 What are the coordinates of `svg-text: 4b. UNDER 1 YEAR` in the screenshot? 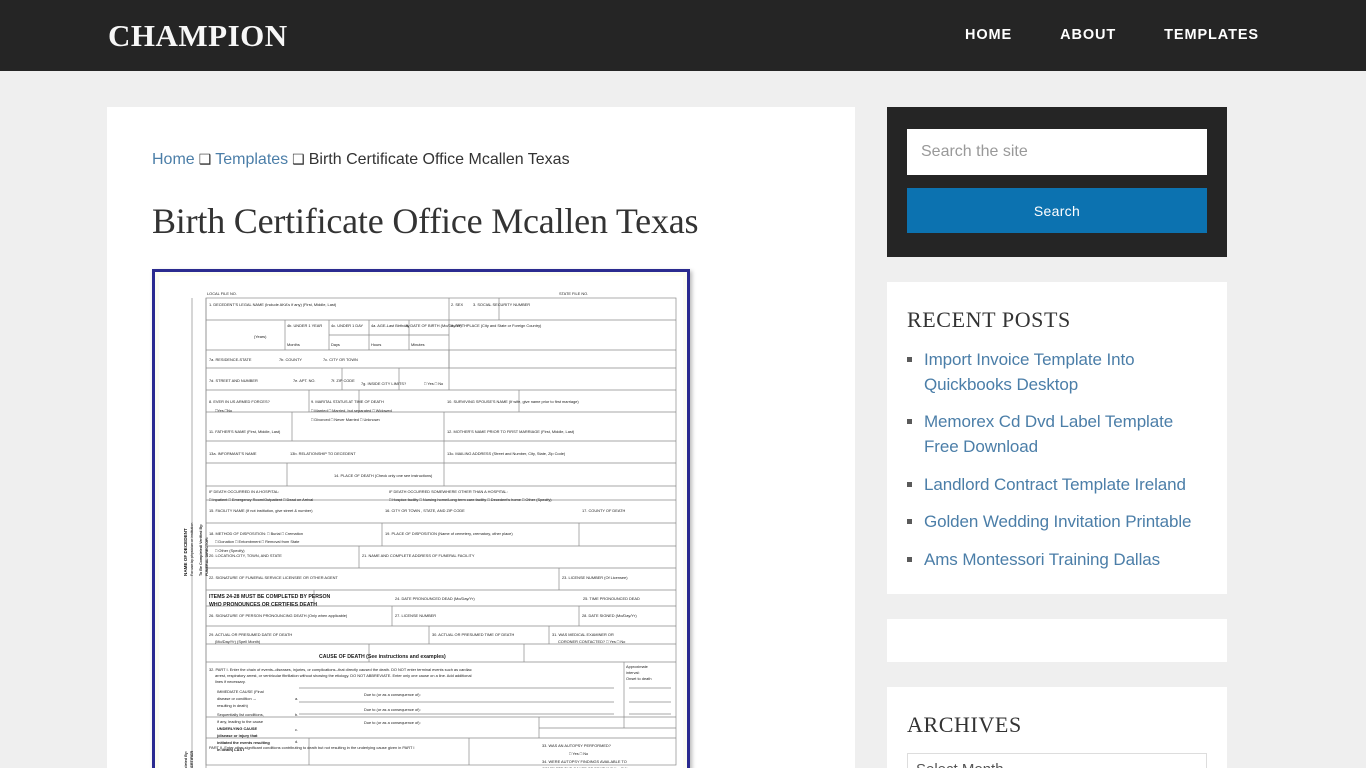 It's located at (304, 325).